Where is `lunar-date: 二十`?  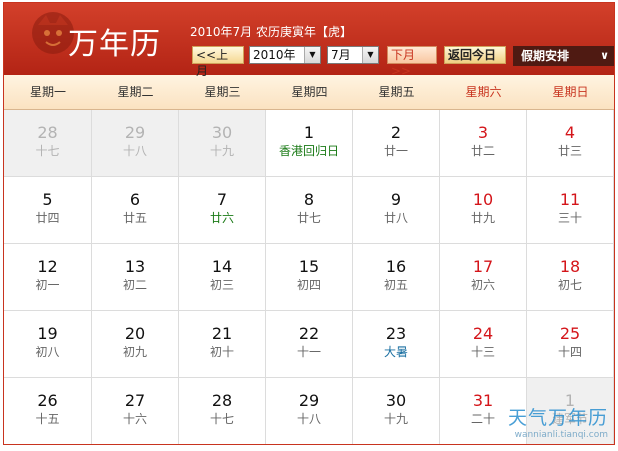 lunar-date: 二十 is located at coordinates (482, 419).